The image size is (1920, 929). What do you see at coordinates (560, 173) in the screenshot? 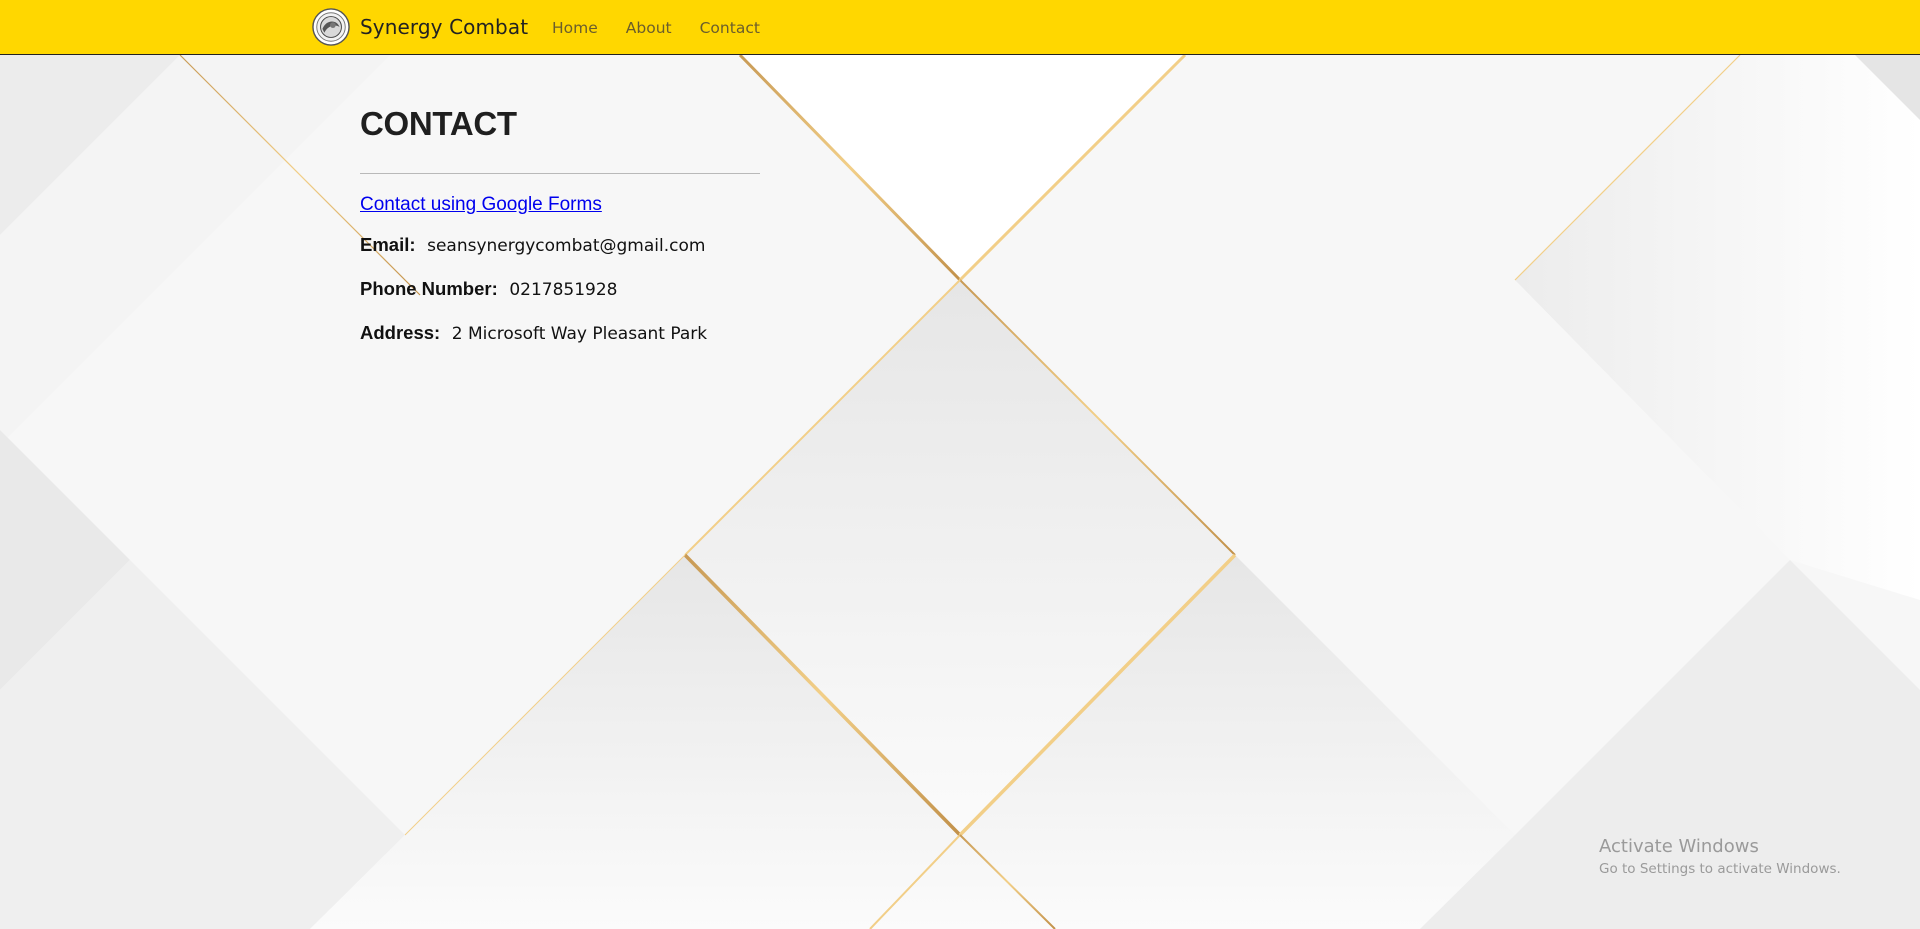
I see `divider` at bounding box center [560, 173].